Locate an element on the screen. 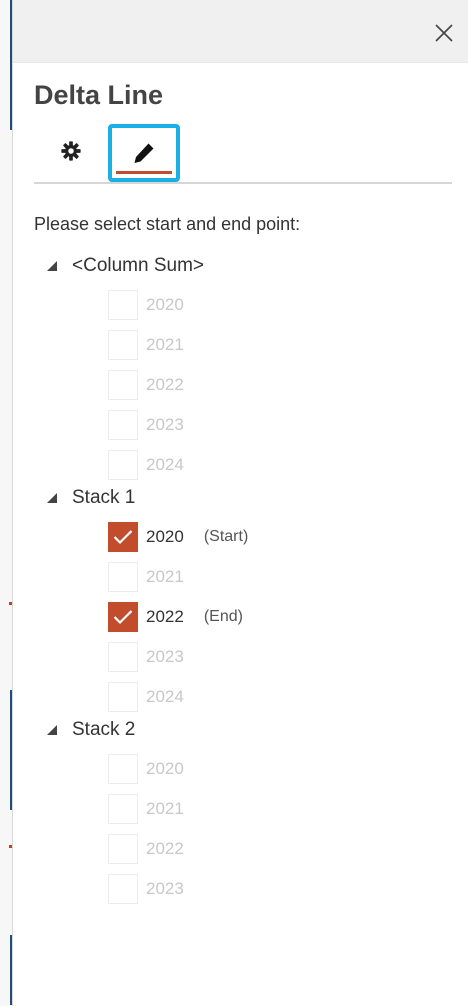  tab-edit is located at coordinates (144, 153).